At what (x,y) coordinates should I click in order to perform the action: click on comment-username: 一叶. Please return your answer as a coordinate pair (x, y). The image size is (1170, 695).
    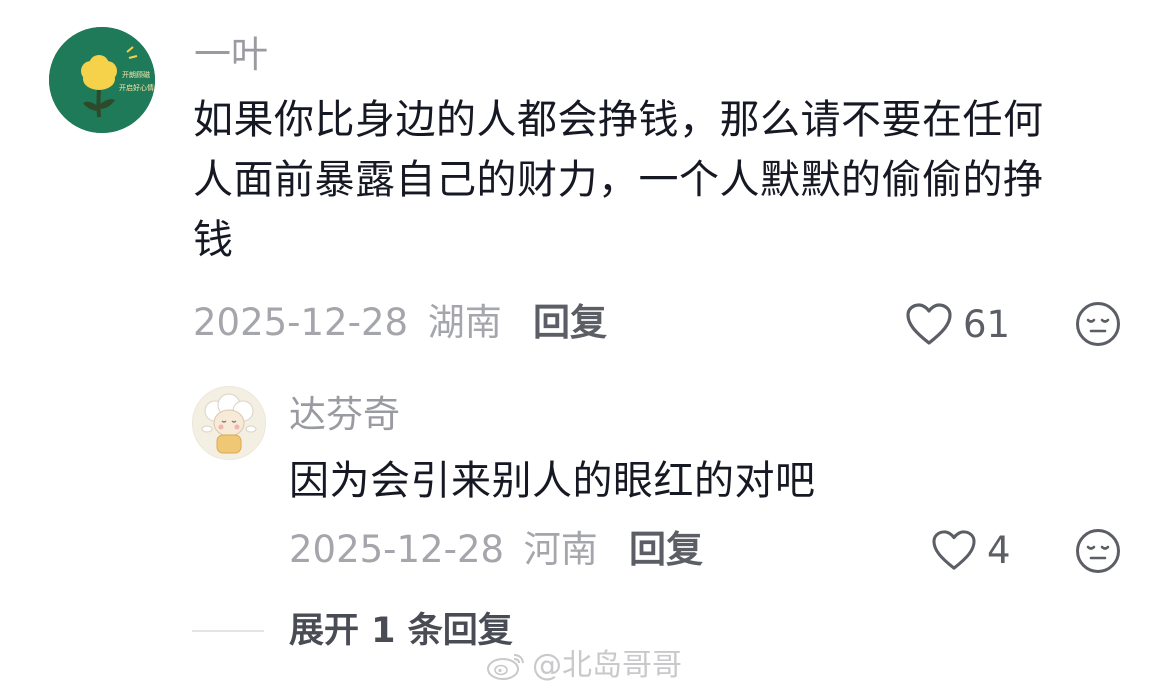
    Looking at the image, I should click on (231, 54).